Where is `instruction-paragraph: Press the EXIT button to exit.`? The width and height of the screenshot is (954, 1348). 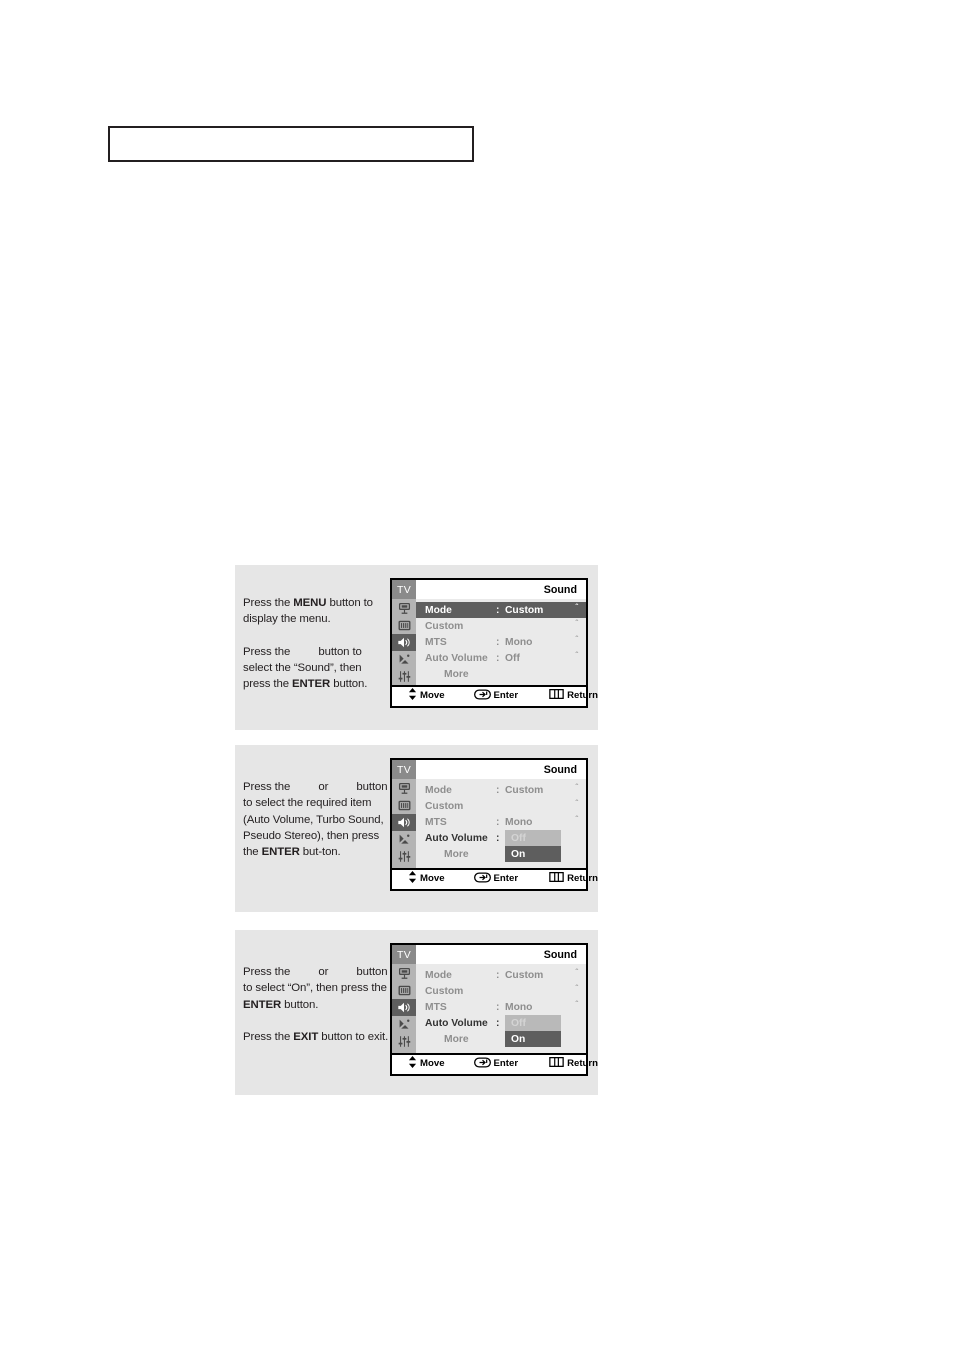 instruction-paragraph: Press the EXIT button to exit. is located at coordinates (317, 1037).